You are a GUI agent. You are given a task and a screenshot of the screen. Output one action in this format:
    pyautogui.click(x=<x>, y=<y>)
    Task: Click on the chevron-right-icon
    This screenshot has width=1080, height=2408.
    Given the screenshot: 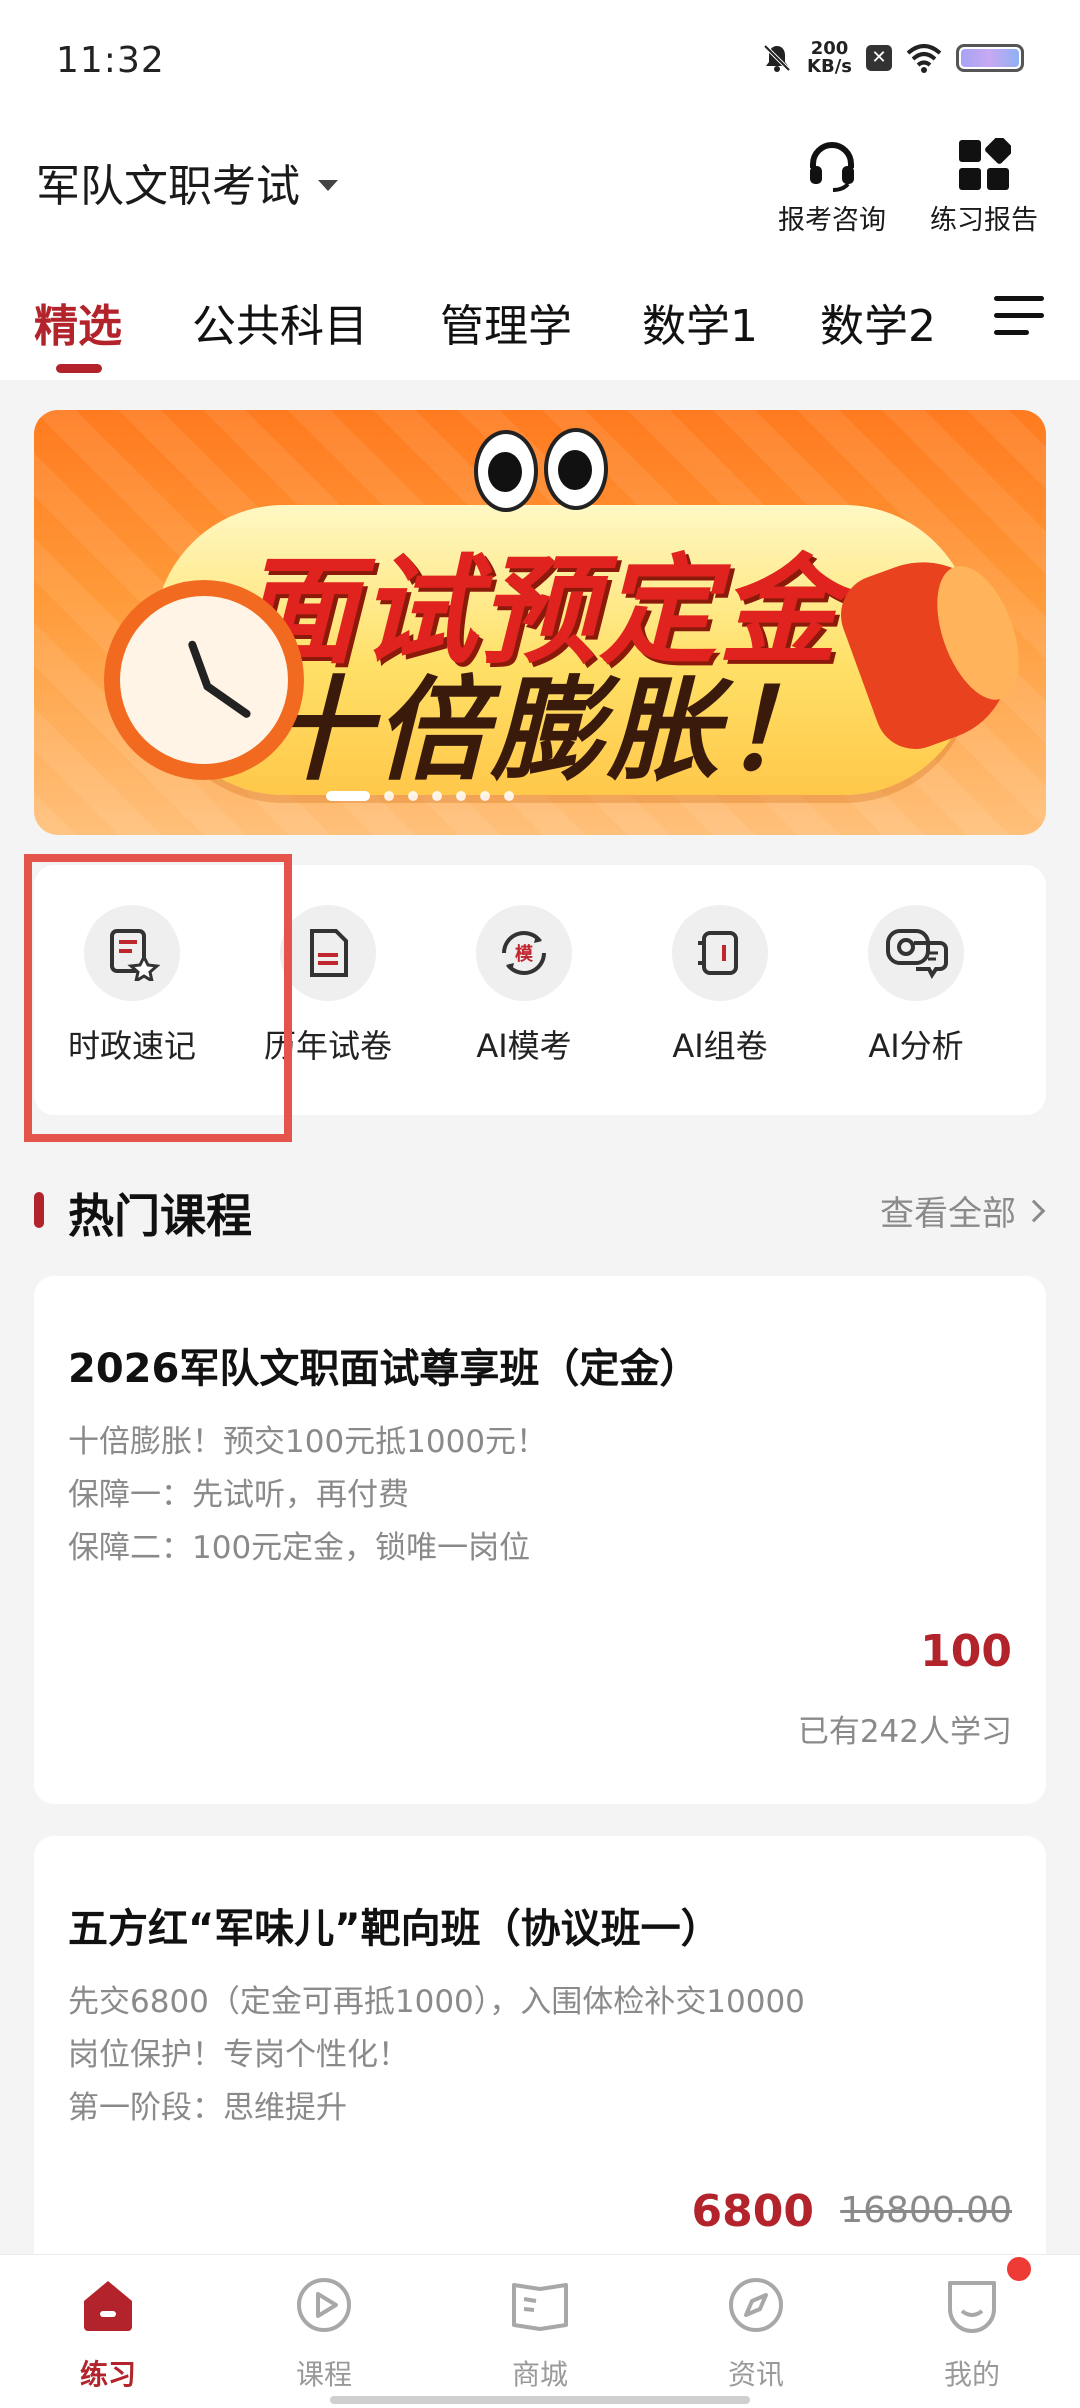 What is the action you would take?
    pyautogui.click(x=1034, y=1210)
    